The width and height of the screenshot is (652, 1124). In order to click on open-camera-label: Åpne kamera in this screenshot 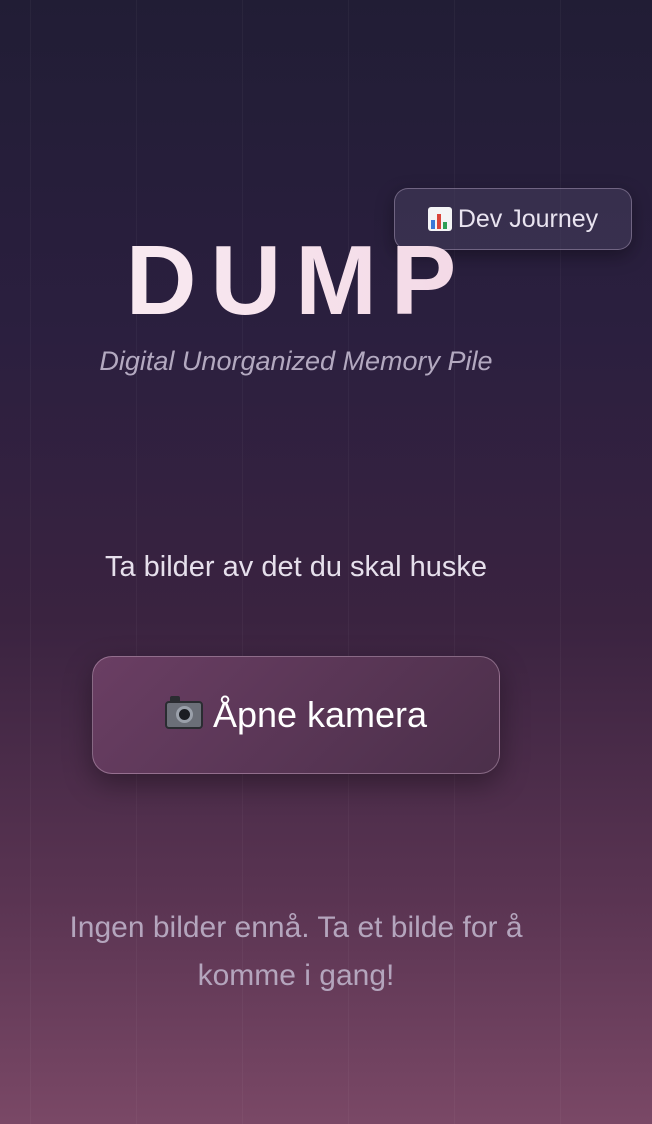, I will do `click(320, 714)`.